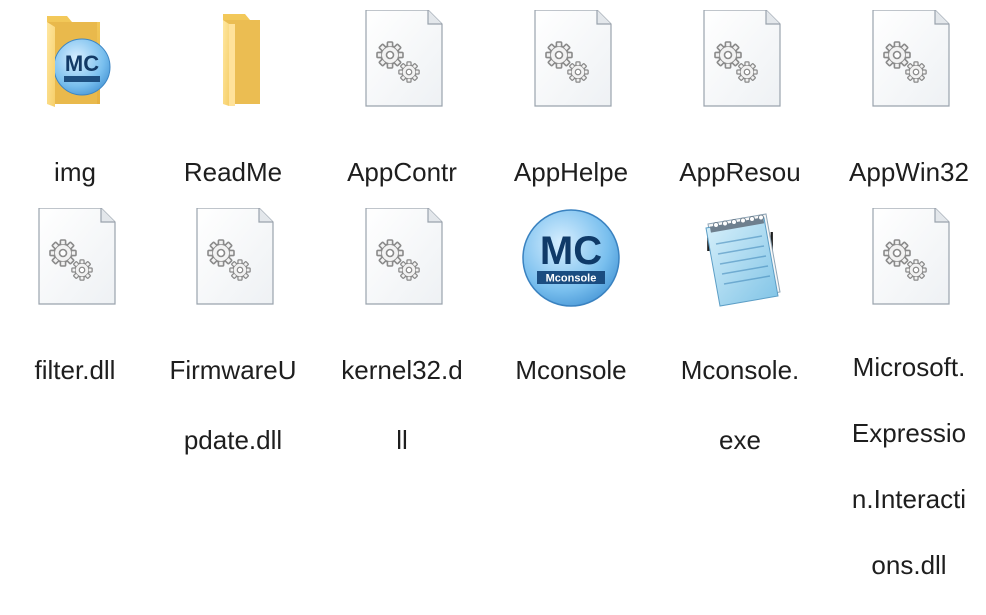 The width and height of the screenshot is (986, 615). I want to click on file-item-kernel32-dll: kernel32.d ll, so click(402, 350).